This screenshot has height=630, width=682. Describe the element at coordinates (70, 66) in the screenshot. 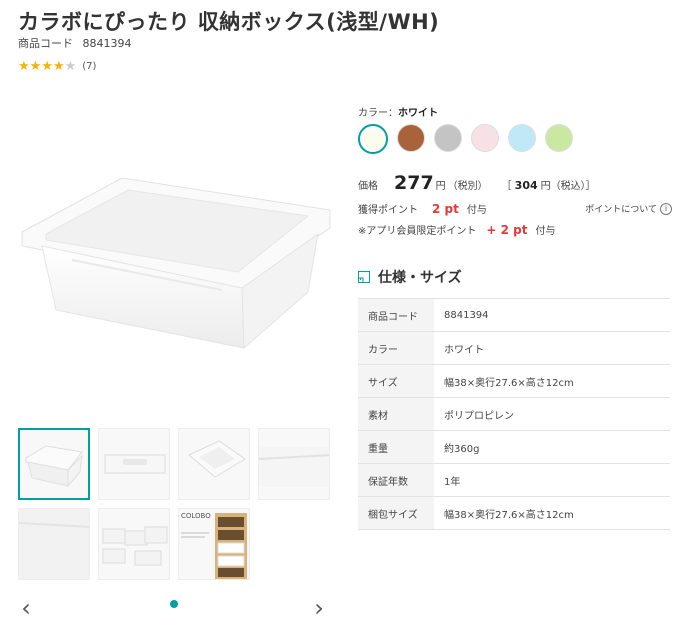

I see `star-half-icon: ★` at that location.